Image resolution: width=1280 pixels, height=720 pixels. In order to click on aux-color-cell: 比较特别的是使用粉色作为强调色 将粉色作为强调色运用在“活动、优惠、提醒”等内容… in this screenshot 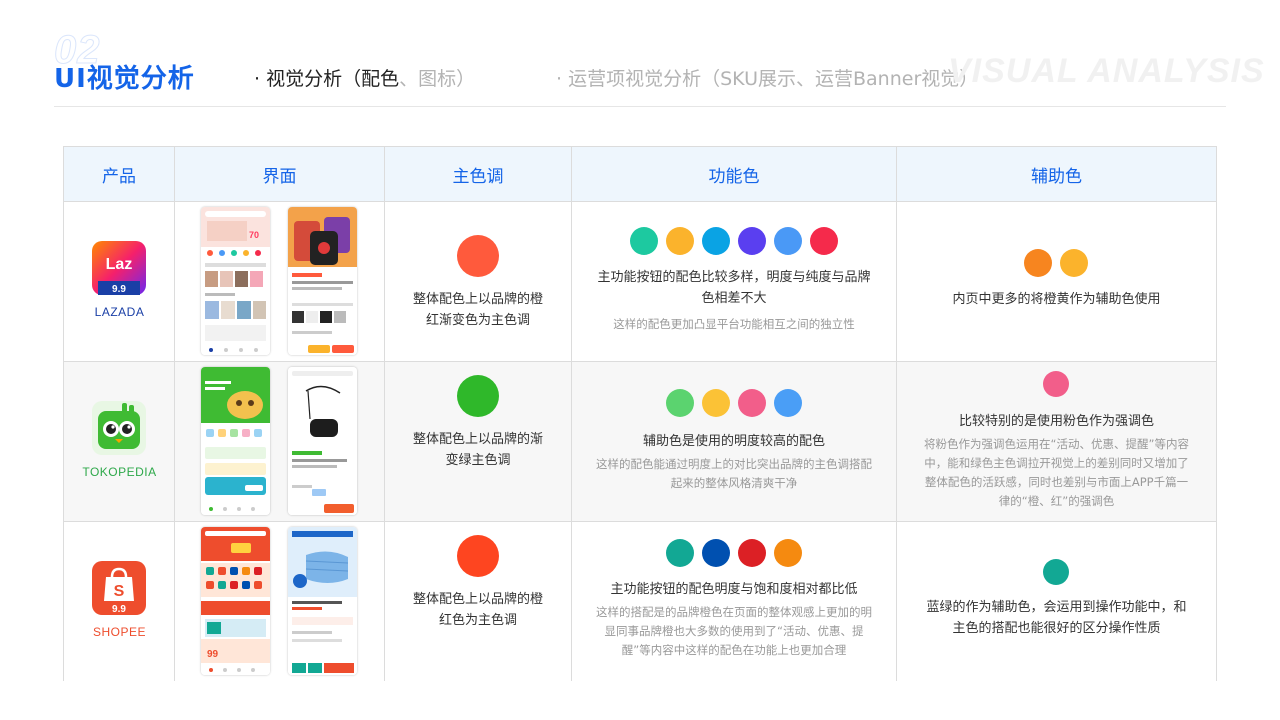, I will do `click(1056, 441)`.